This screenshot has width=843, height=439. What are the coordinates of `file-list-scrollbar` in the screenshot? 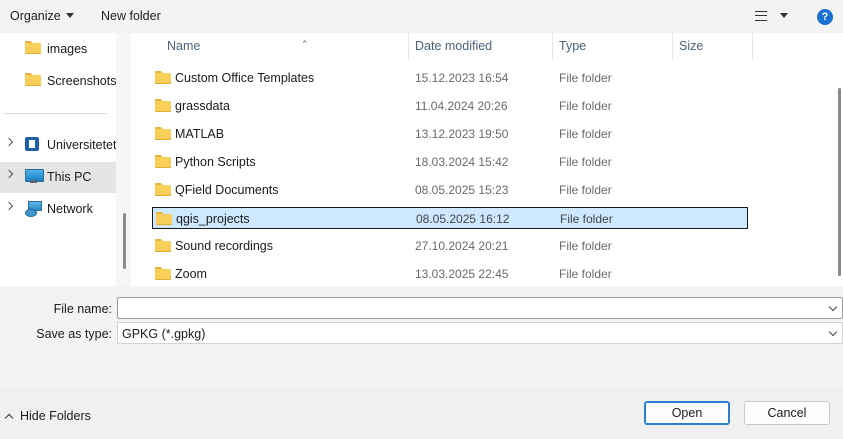 It's located at (837, 159).